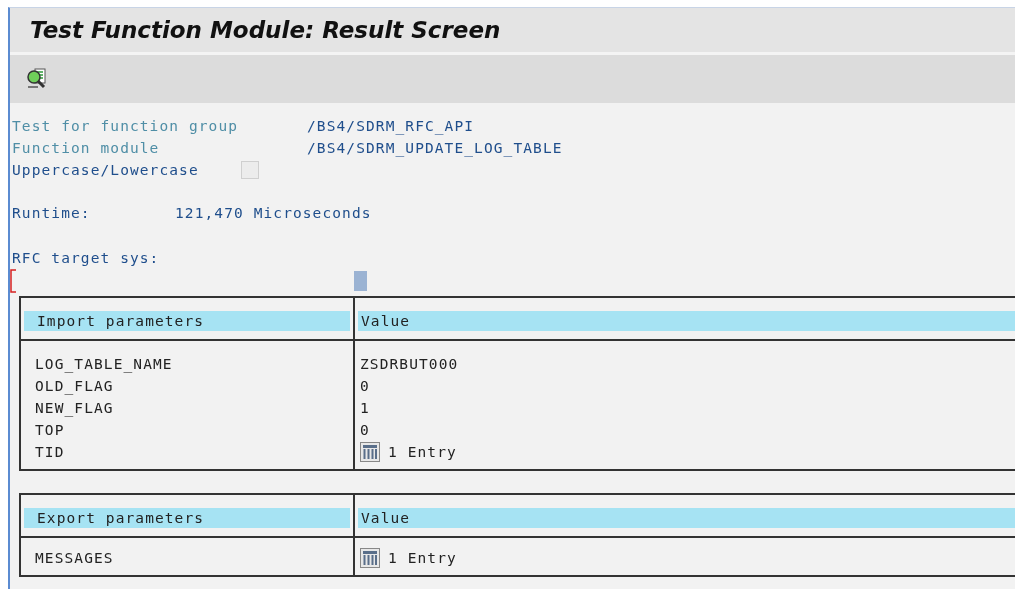 The width and height of the screenshot is (1015, 589). I want to click on parameter-name: TOP, so click(50, 430).